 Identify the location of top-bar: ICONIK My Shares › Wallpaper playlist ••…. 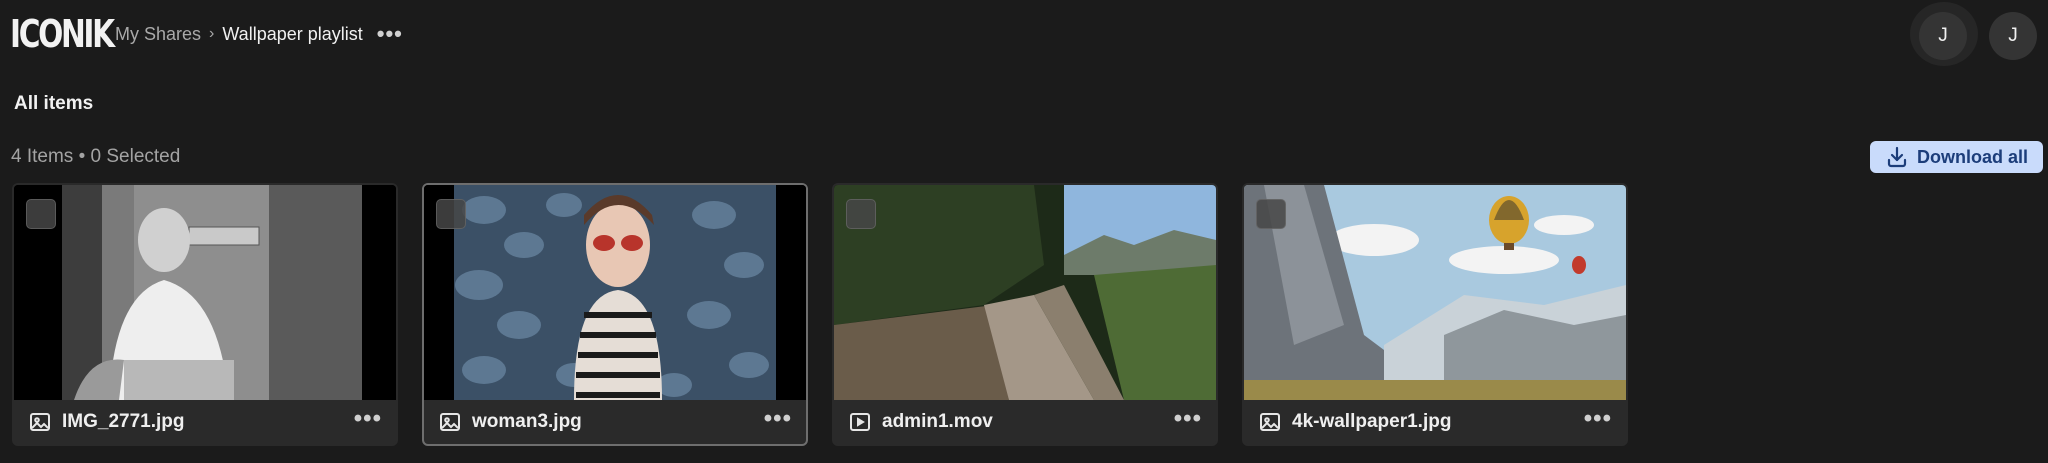
(1024, 34).